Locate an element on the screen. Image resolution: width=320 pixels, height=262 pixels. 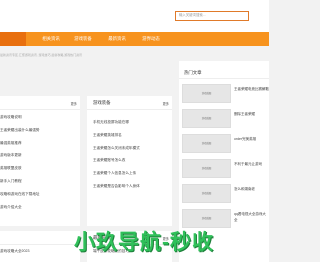
list-item: 王者荣耀个人信息怎么上传 is located at coordinates (130, 173).